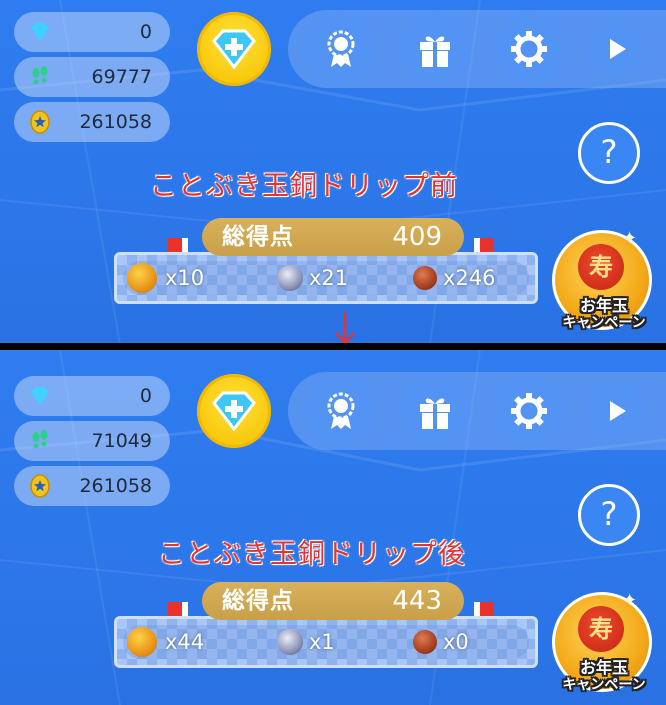 This screenshot has width=666, height=705. I want to click on gold-ball-count: x10, so click(185, 278).